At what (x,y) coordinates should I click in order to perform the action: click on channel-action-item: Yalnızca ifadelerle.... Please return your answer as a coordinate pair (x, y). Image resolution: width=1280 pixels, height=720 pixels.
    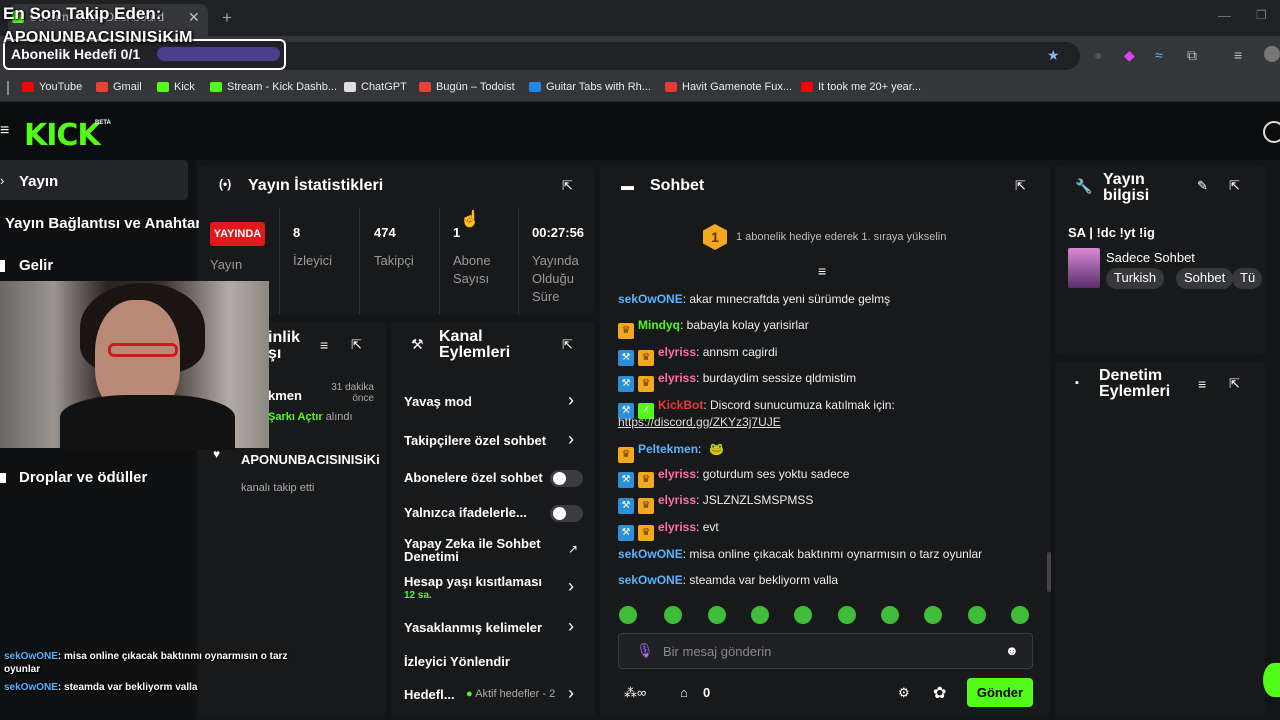
    Looking at the image, I should click on (465, 512).